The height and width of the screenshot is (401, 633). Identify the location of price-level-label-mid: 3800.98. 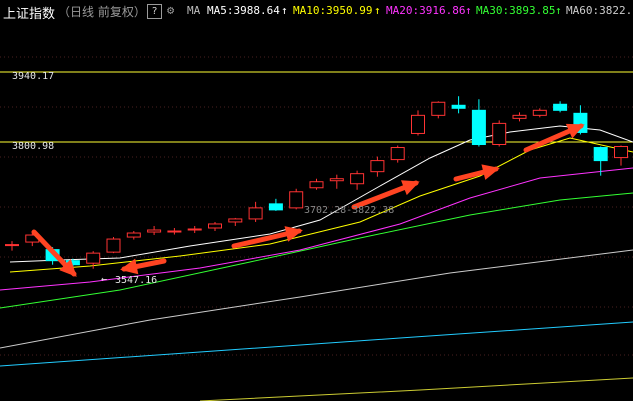
(33, 146).